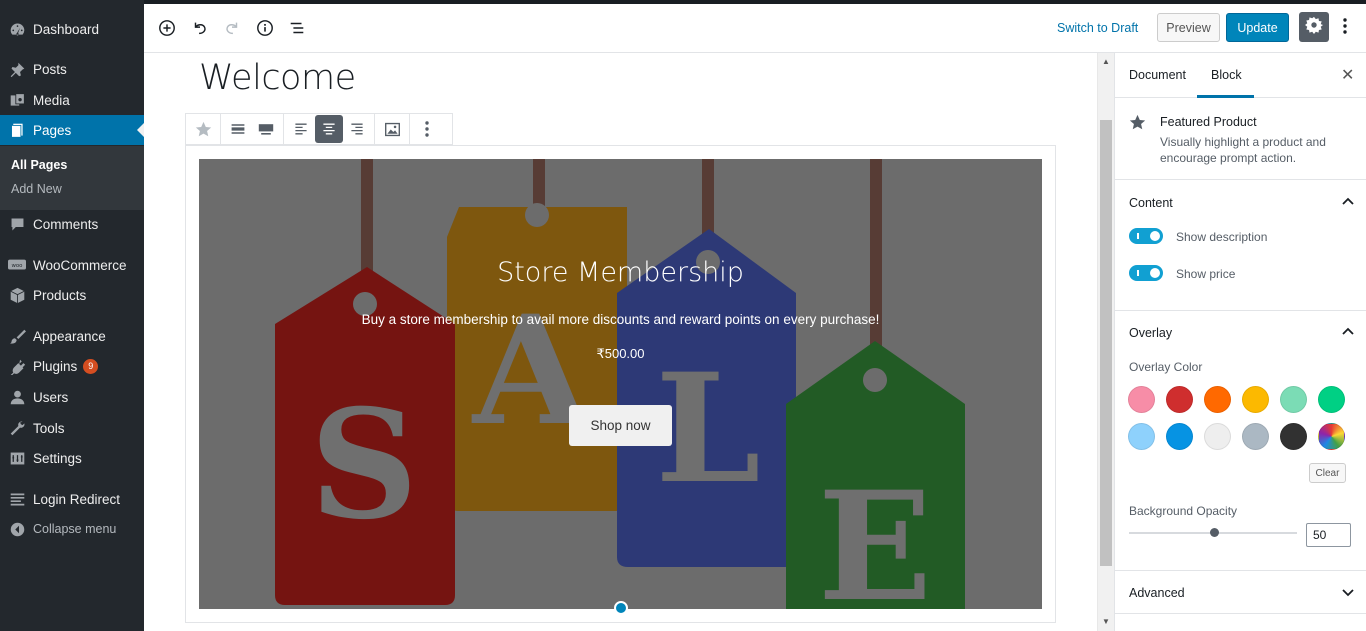  Describe the element at coordinates (297, 28) in the screenshot. I see `block-navigation-icon` at that location.